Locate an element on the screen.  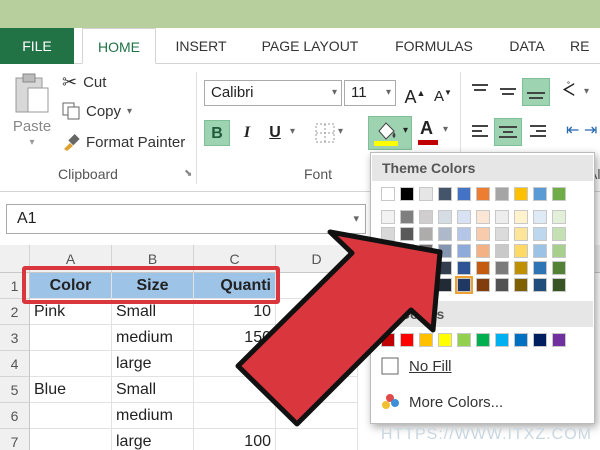
align-middle-icon is located at coordinates (508, 91).